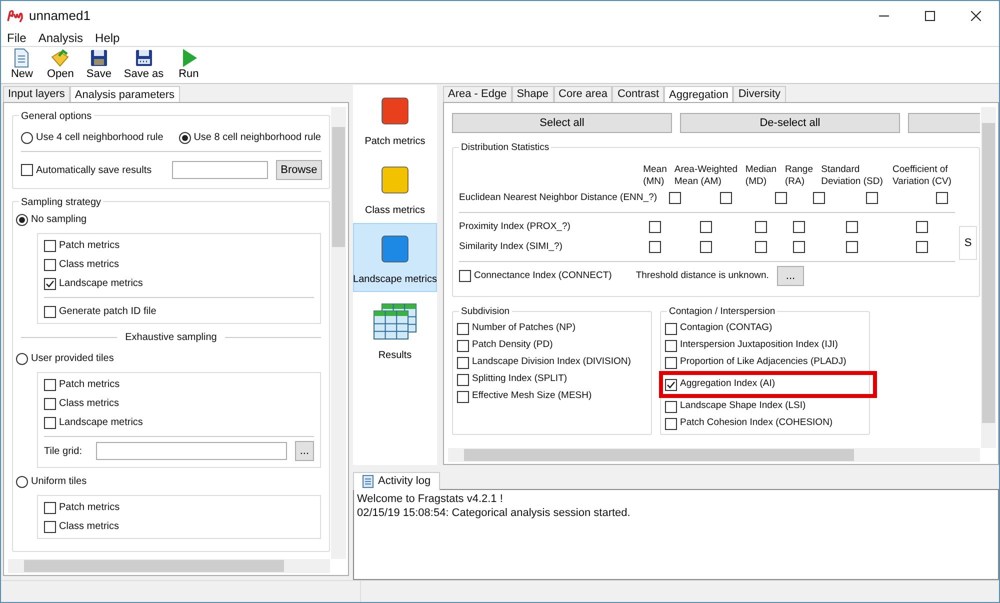  What do you see at coordinates (60, 65) in the screenshot?
I see `toolbar-button: Open` at bounding box center [60, 65].